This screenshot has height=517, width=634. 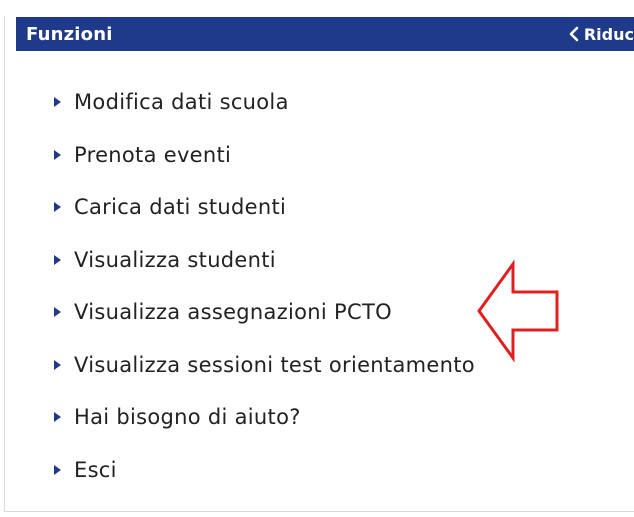 What do you see at coordinates (233, 312) in the screenshot?
I see `menu-item-label: Visualizza assegnazioni PCTO` at bounding box center [233, 312].